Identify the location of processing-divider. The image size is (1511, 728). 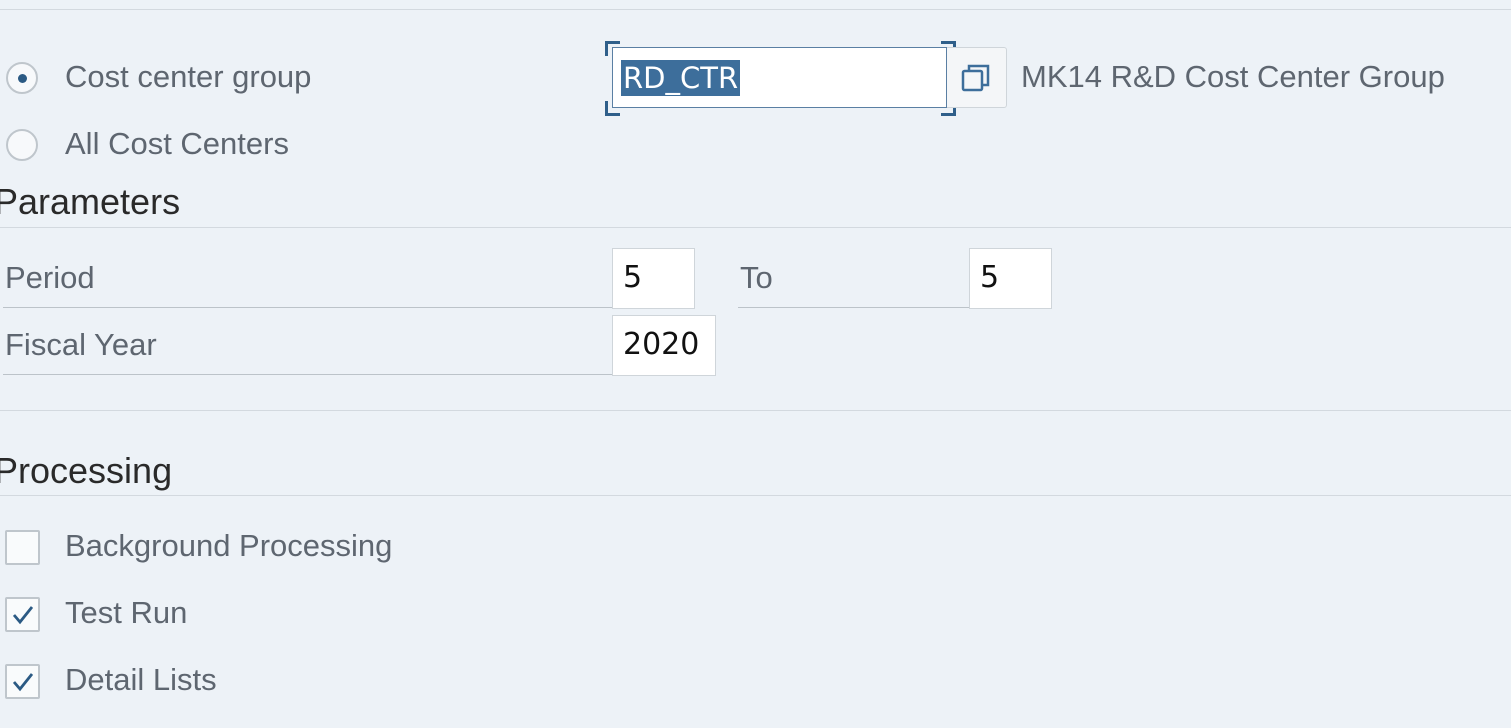
(755, 495).